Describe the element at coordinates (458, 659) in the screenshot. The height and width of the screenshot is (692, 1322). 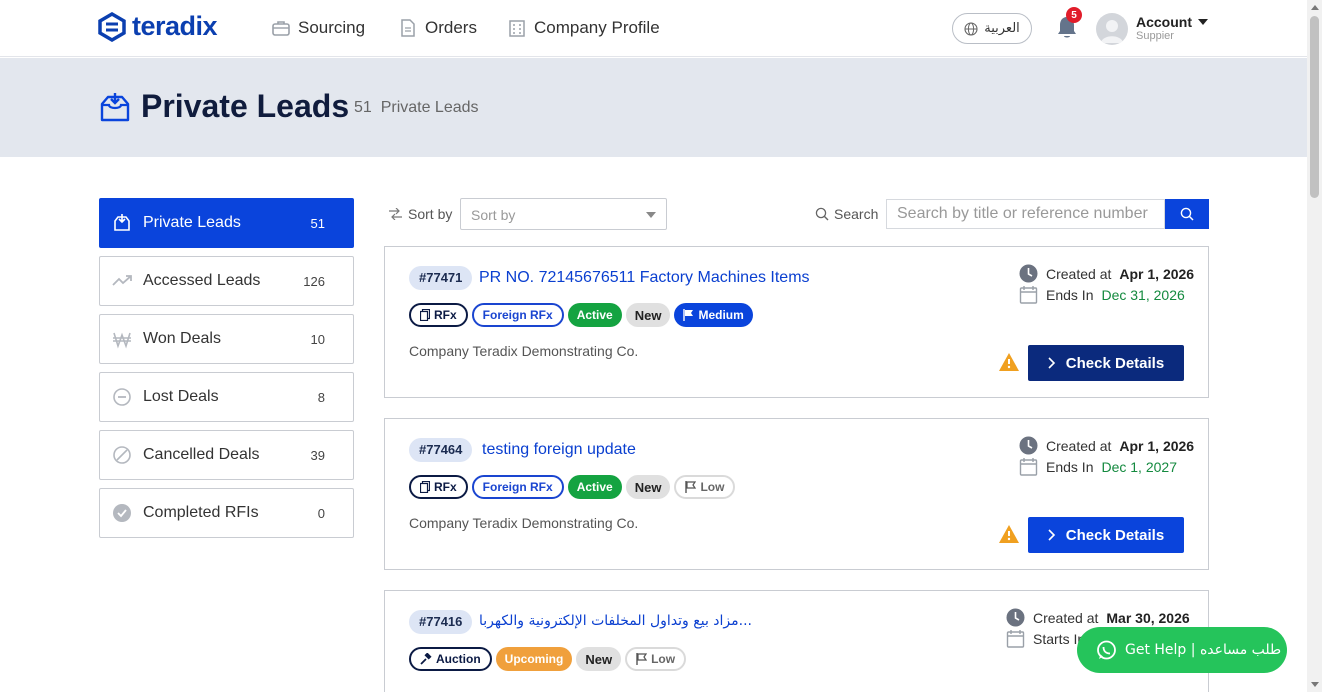
I see `tag-label: Auction` at that location.